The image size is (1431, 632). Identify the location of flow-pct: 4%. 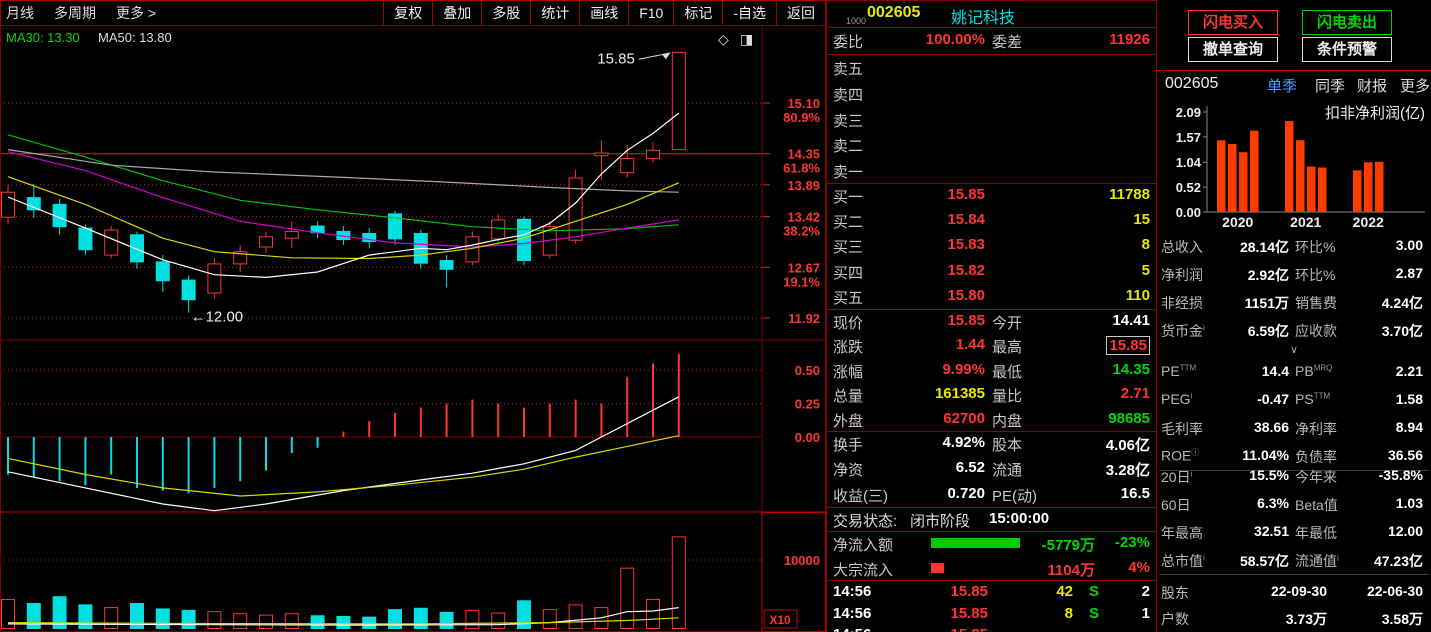
(1139, 567).